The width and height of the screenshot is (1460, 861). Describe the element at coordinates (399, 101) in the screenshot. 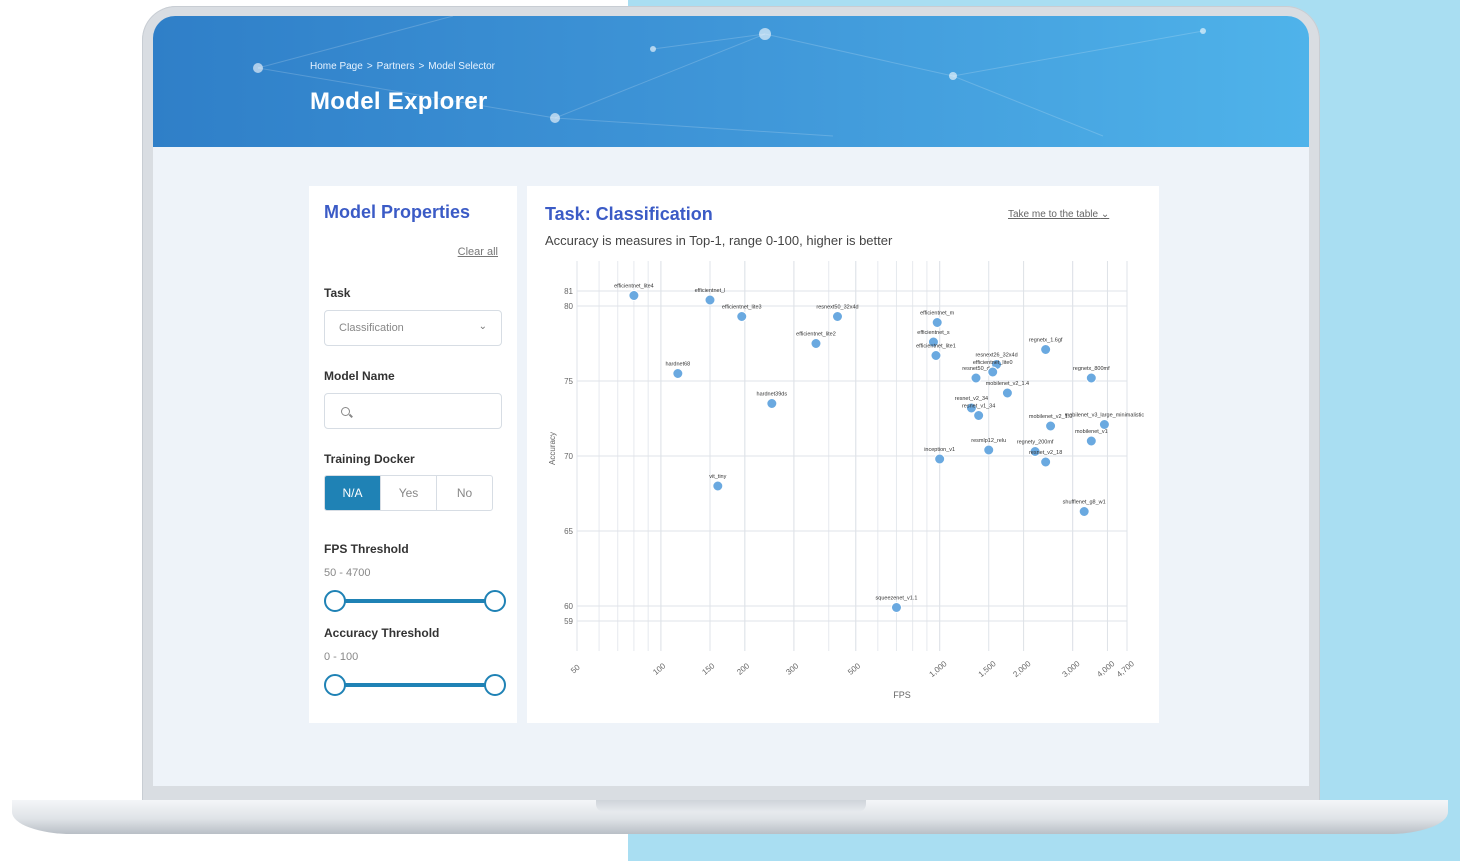

I see `page-title: Model Explorer` at that location.